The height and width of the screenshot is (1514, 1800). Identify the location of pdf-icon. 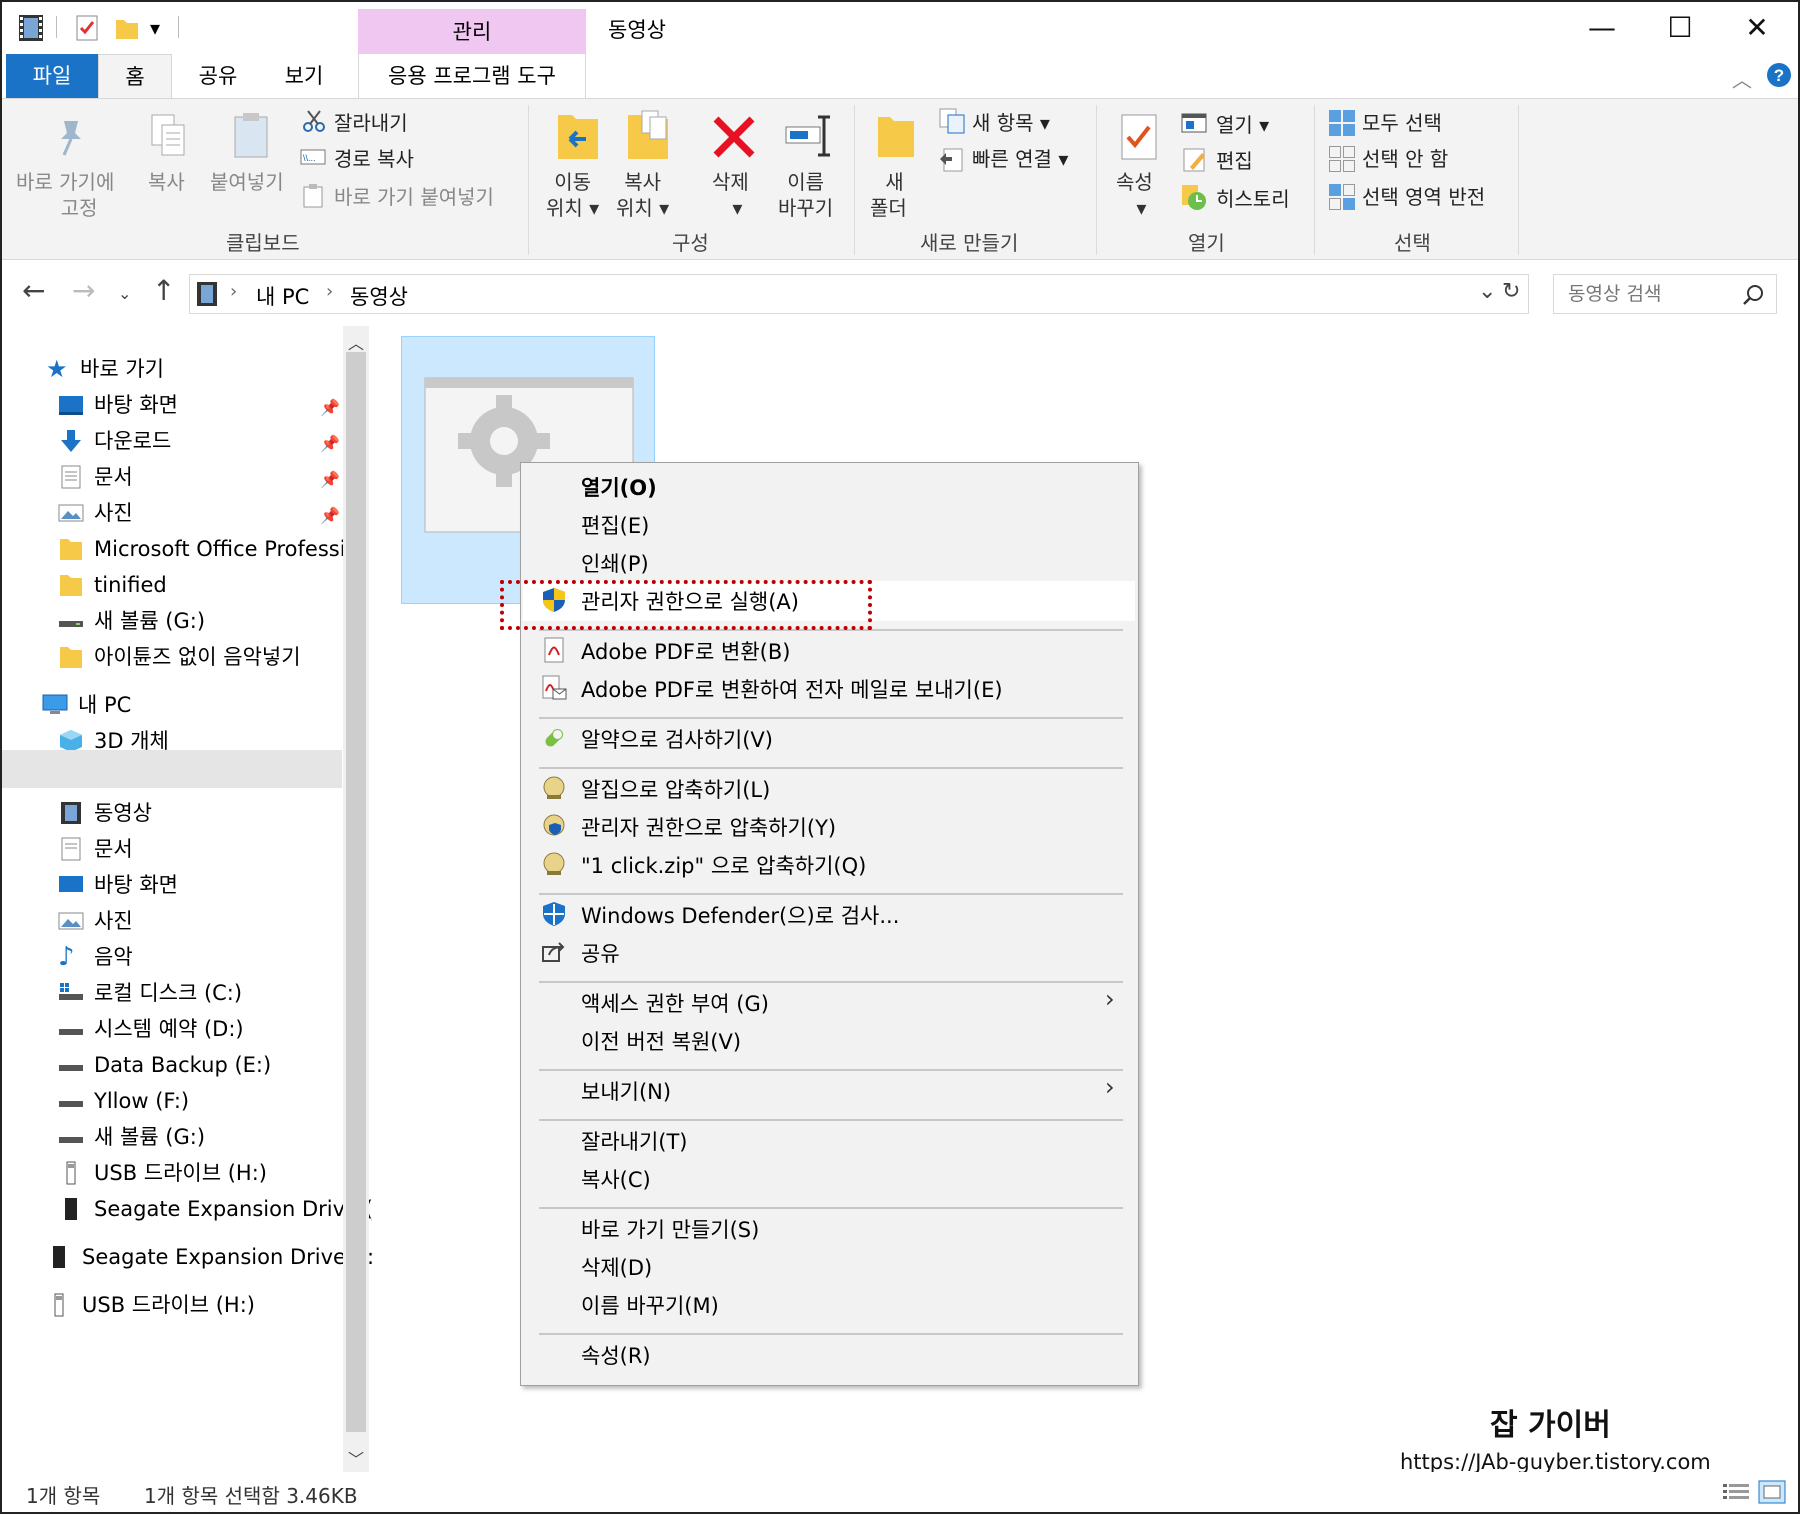
(554, 650).